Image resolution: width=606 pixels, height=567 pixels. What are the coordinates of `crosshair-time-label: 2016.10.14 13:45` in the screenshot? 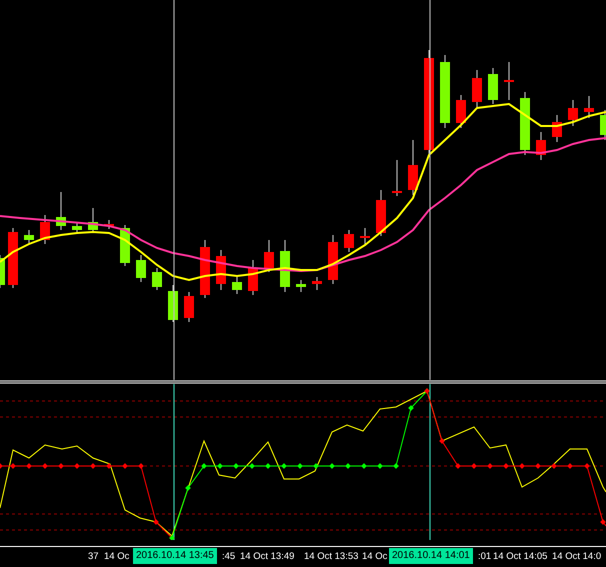 It's located at (175, 556).